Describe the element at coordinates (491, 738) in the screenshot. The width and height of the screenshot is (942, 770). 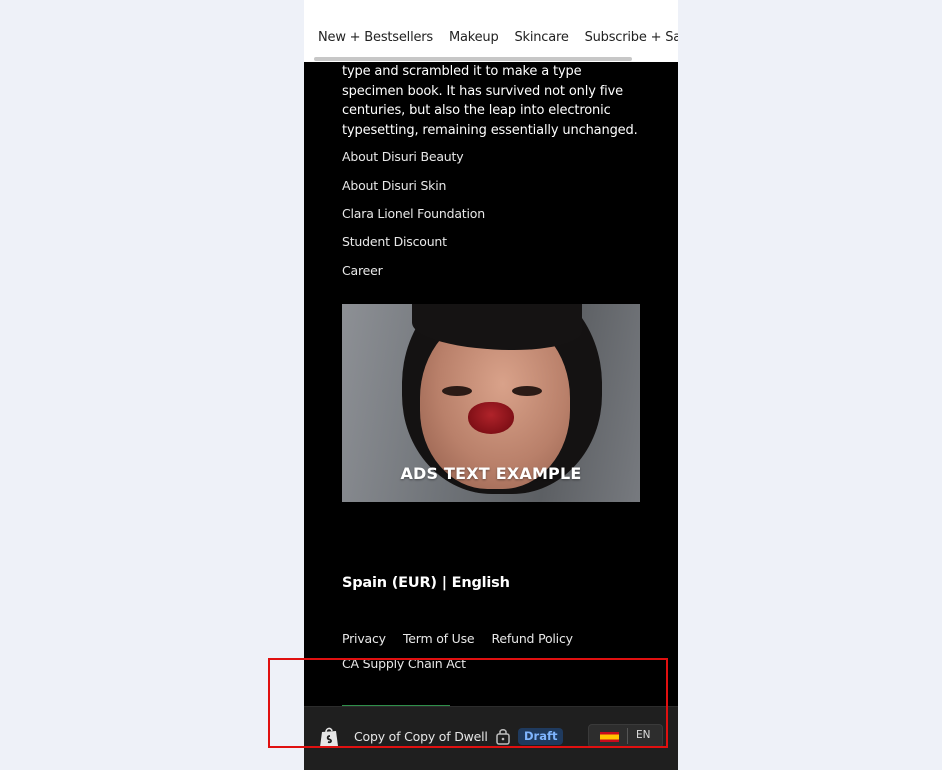
I see `theme-preview-bar: Copy of Copy of Dwell Draft EN` at that location.